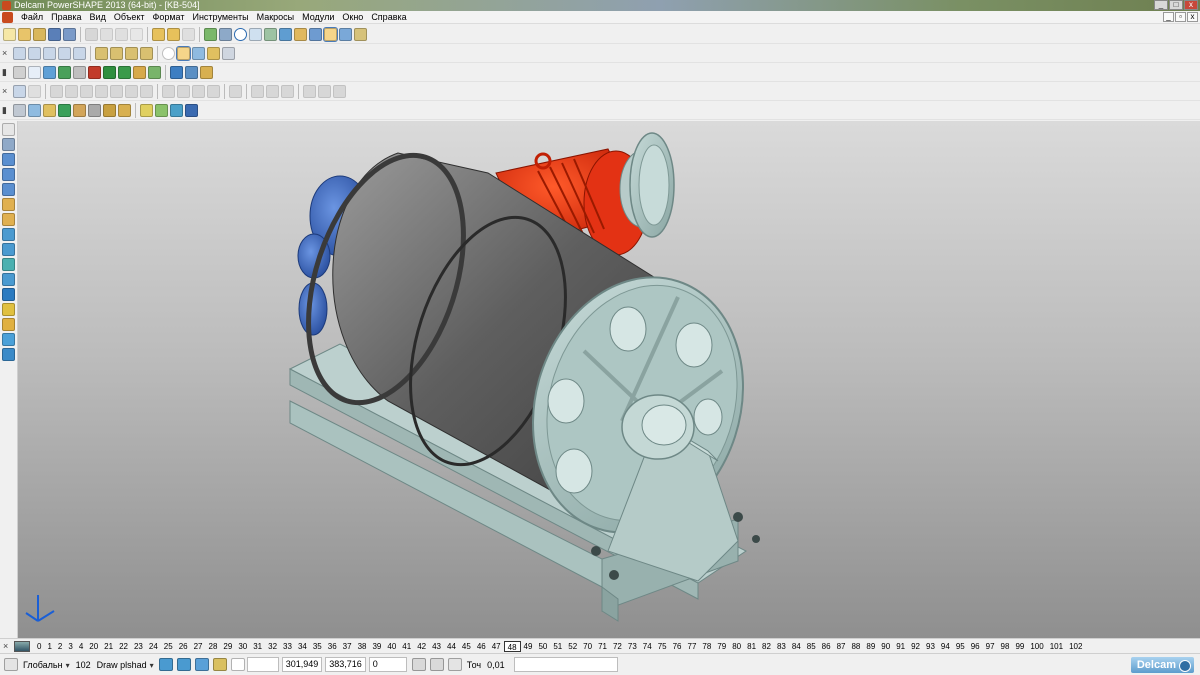 The width and height of the screenshot is (1200, 675). Describe the element at coordinates (826, 646) in the screenshot. I see `level-button: 86` at that location.